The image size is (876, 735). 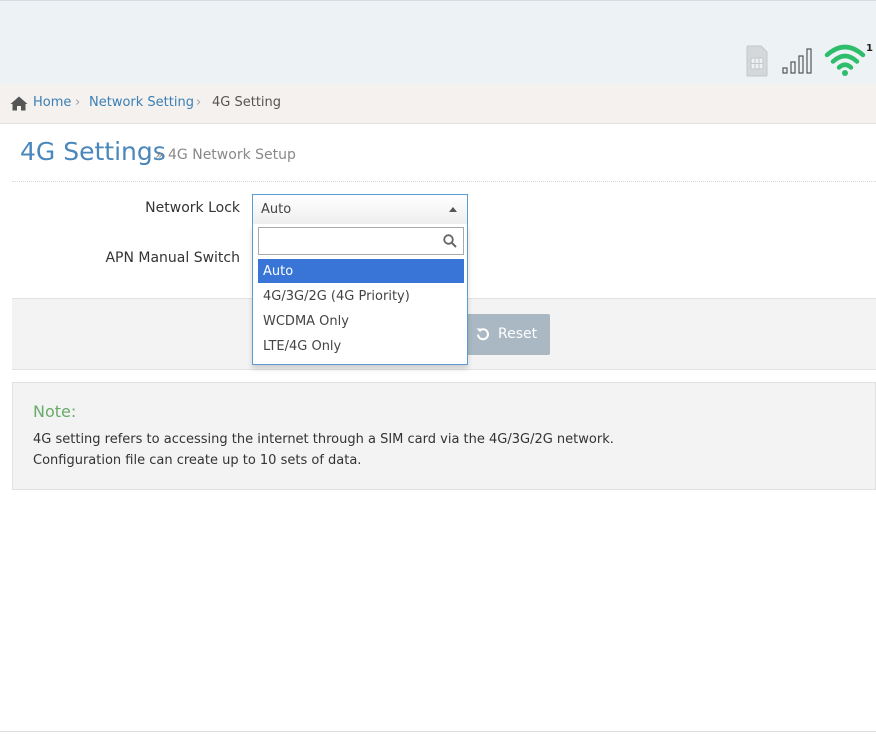 What do you see at coordinates (247, 102) in the screenshot?
I see `breadcrumb-current: 4G Setting` at bounding box center [247, 102].